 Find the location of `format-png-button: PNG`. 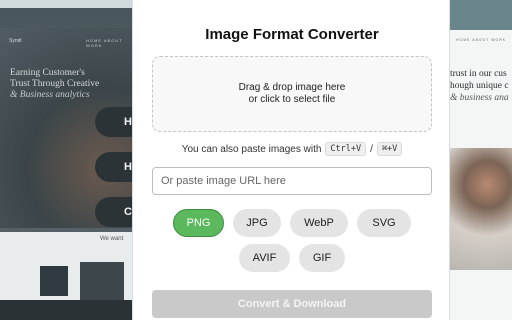

format-png-button: PNG is located at coordinates (198, 223).